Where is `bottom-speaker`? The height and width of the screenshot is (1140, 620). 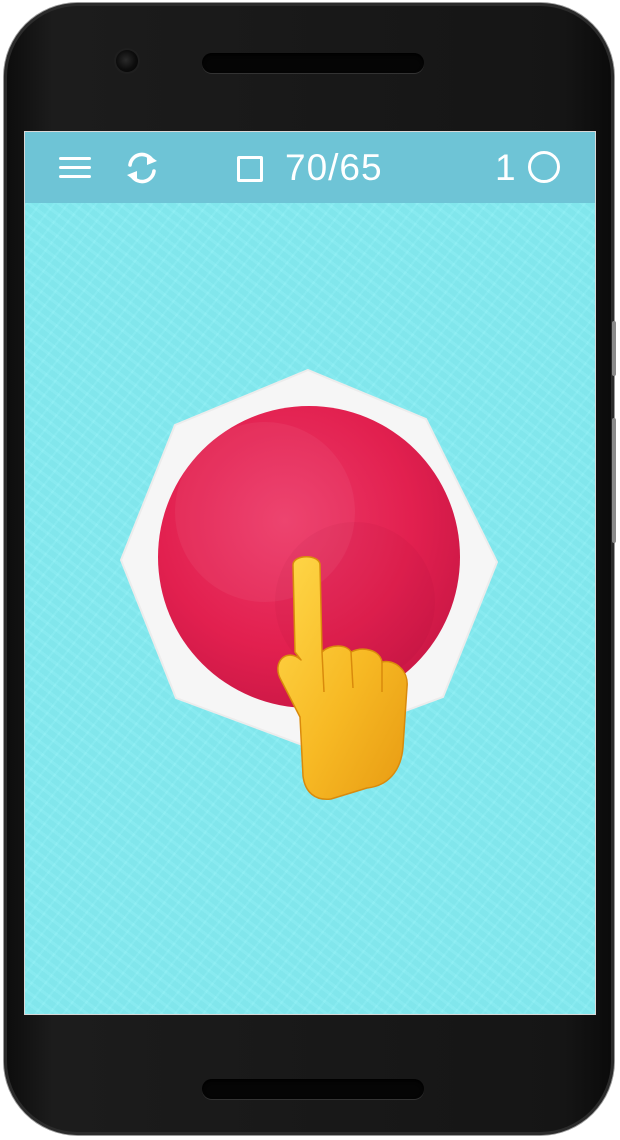 bottom-speaker is located at coordinates (313, 1089).